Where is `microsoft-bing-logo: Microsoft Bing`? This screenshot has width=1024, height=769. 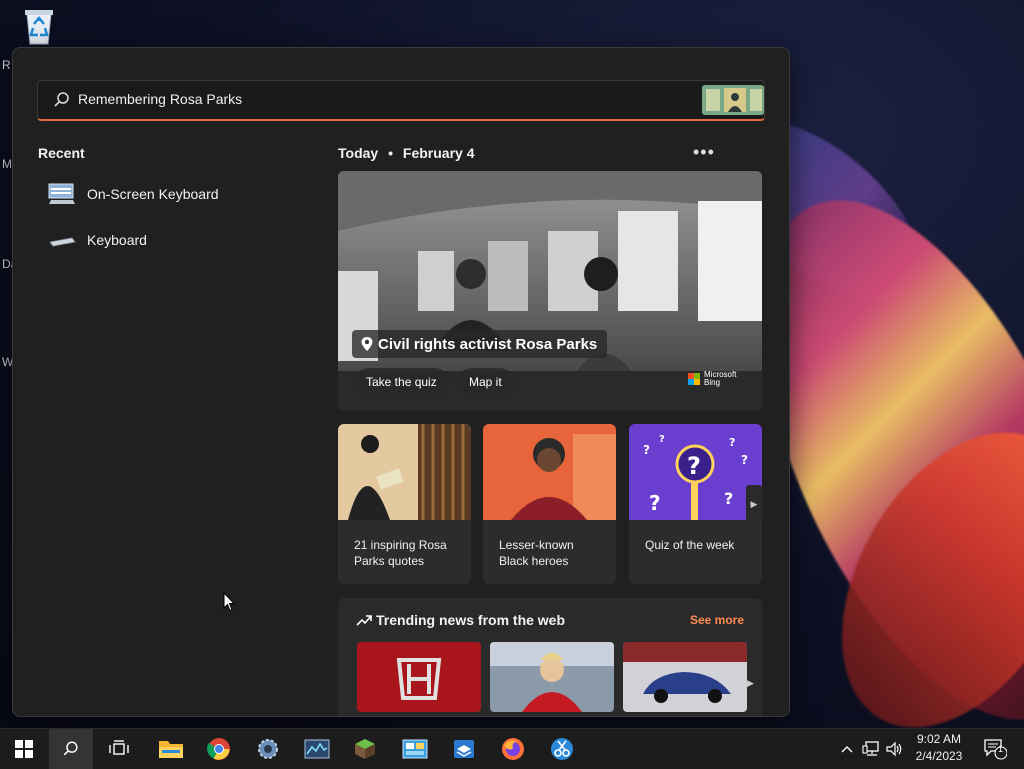
microsoft-bing-logo: Microsoft Bing is located at coordinates (716, 379).